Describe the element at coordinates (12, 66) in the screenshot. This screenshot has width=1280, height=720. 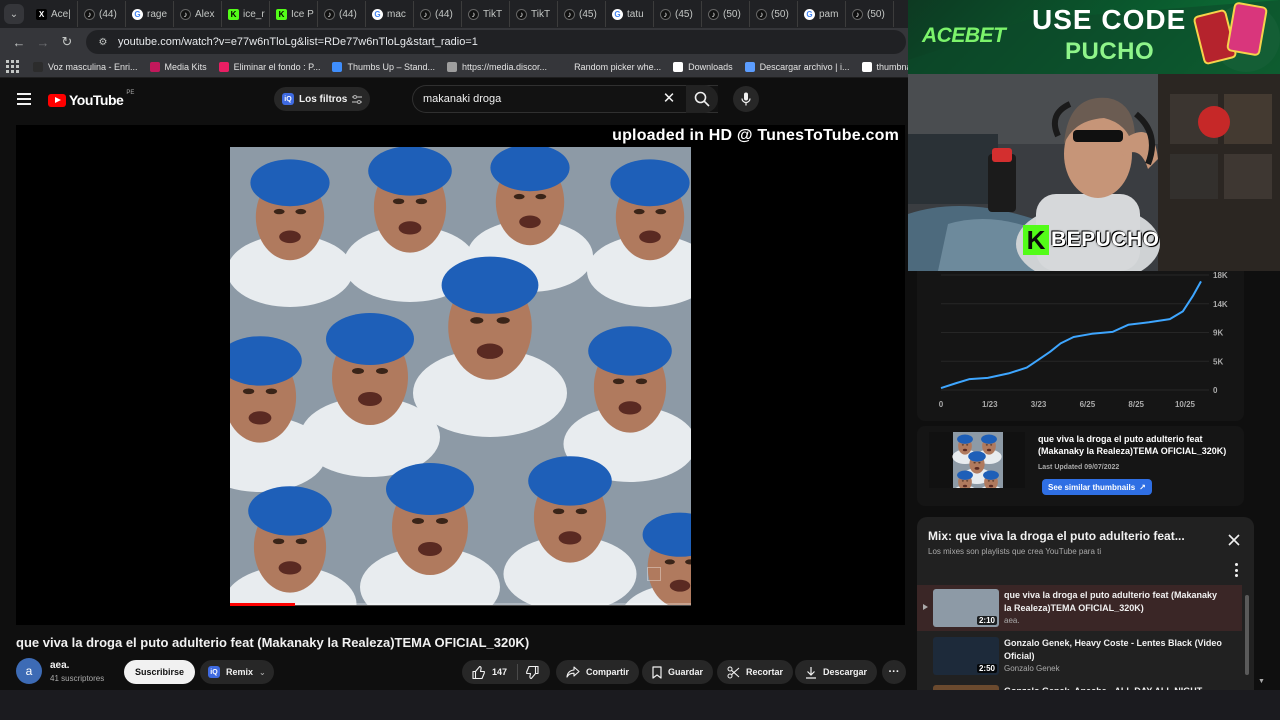
I see `apps-grid-icon` at that location.